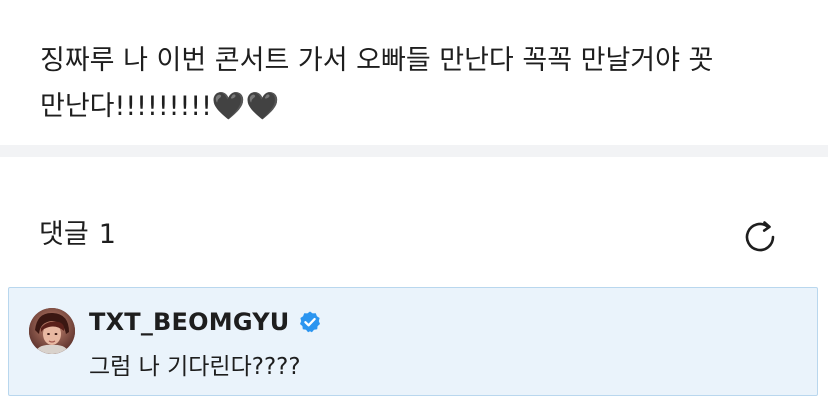 The width and height of the screenshot is (828, 416). I want to click on avatar, so click(52, 331).